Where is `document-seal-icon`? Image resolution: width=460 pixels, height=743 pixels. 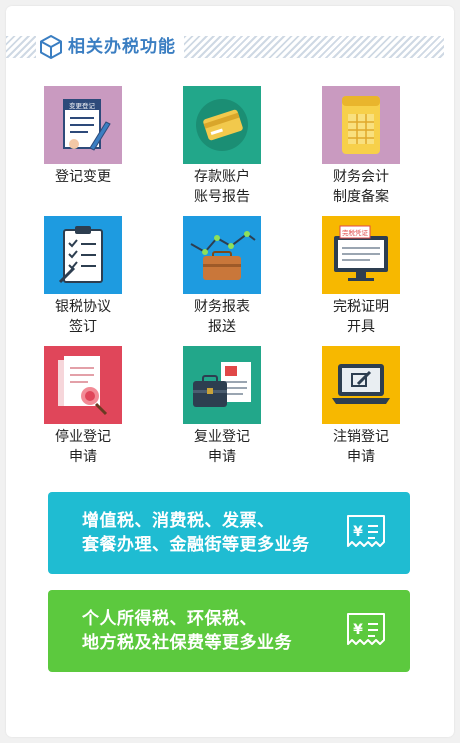 document-seal-icon is located at coordinates (83, 385).